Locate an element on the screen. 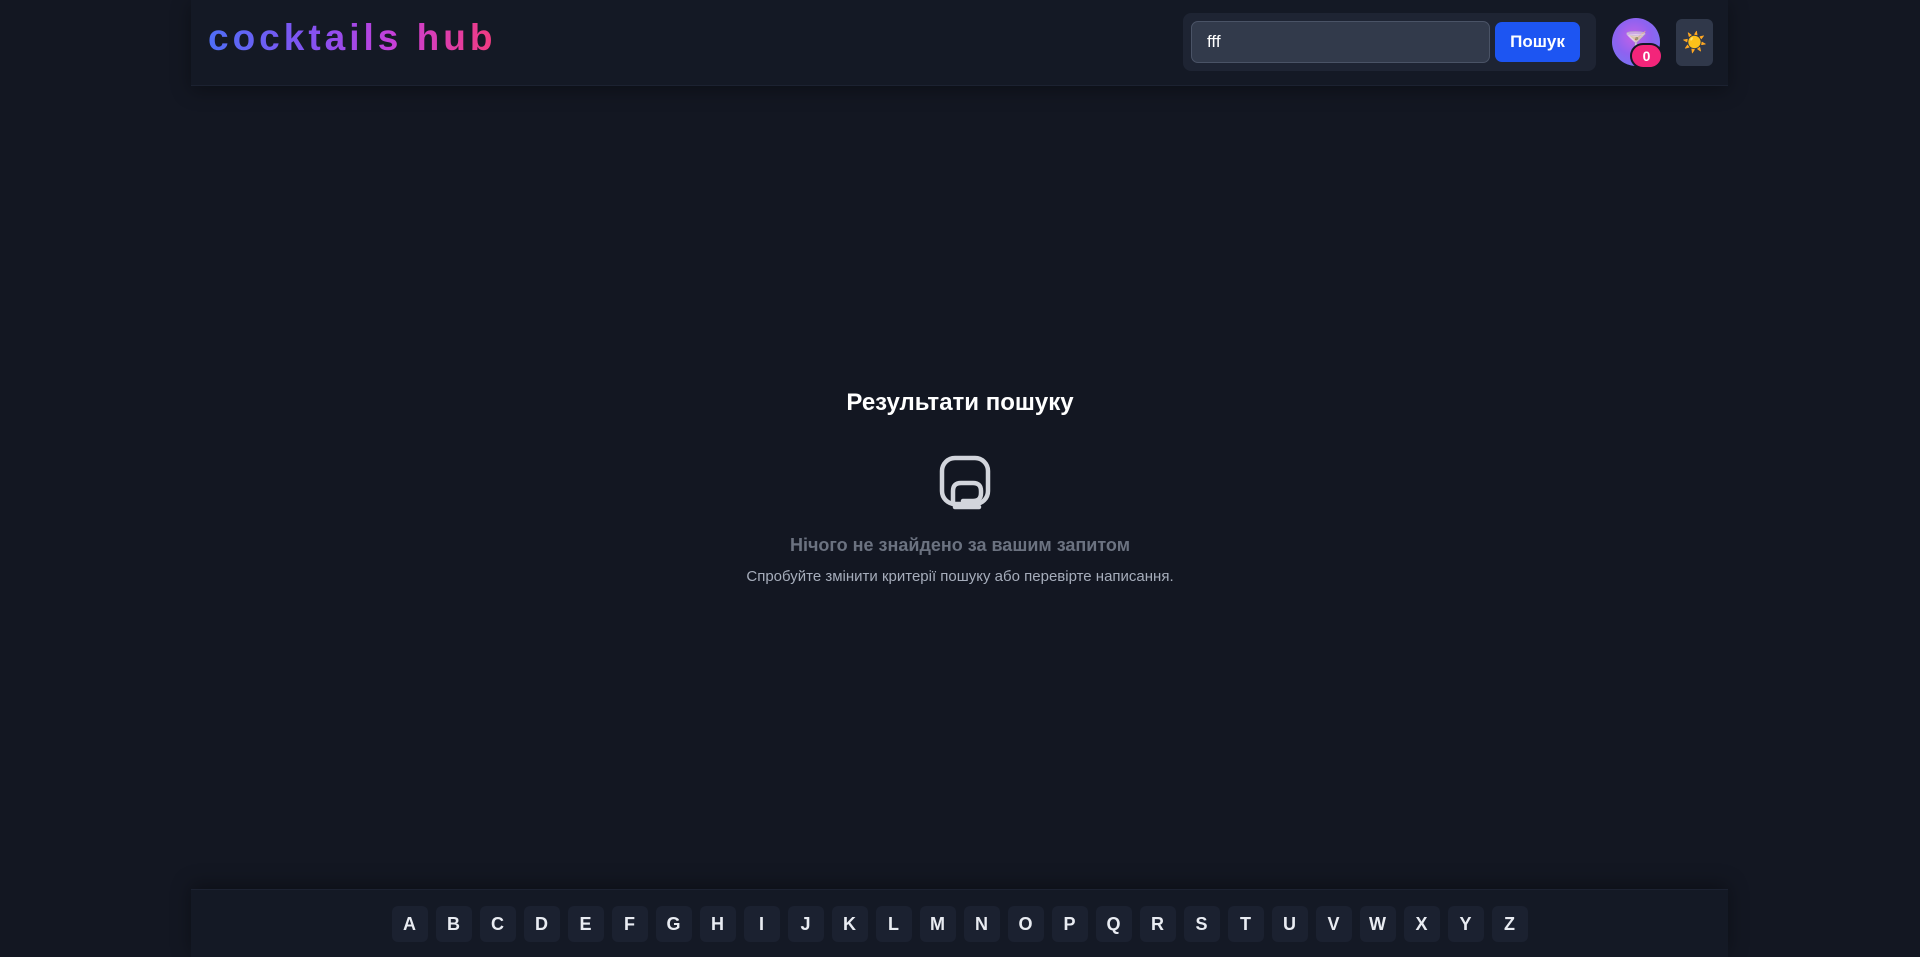  letter-button: I is located at coordinates (761, 924).